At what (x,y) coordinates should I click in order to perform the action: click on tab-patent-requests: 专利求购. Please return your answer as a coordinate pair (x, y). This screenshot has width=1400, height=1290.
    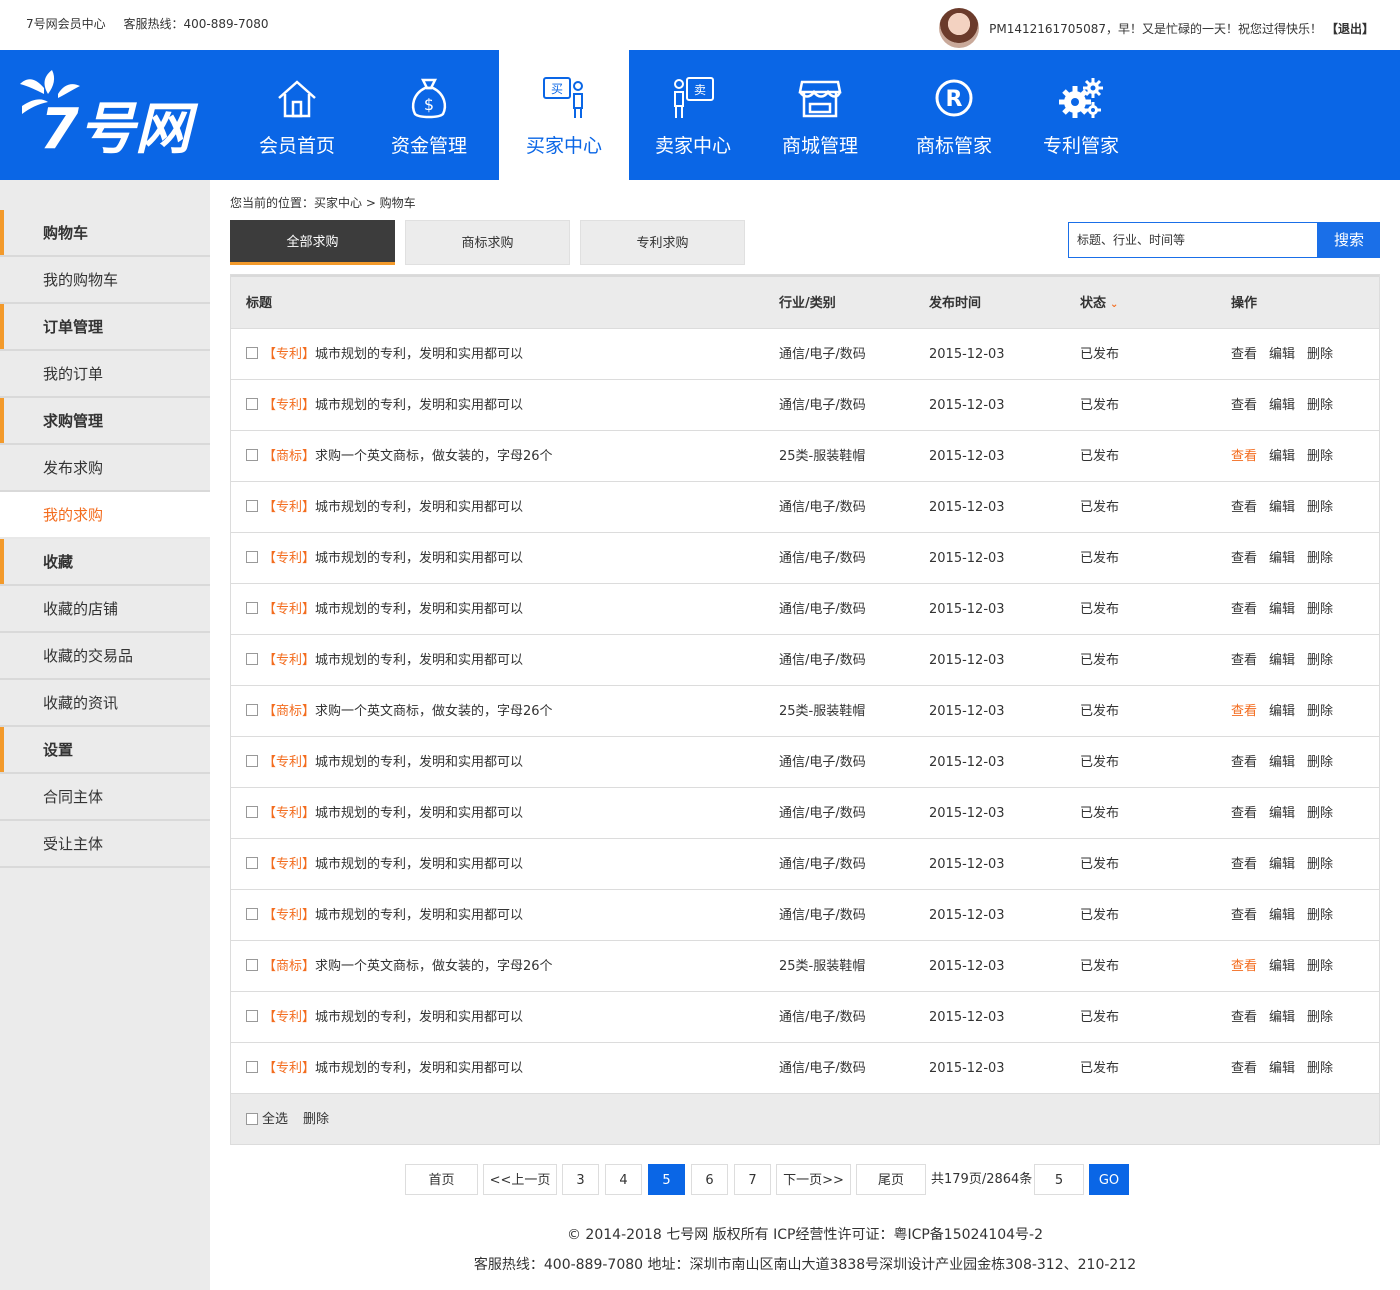
    Looking at the image, I should click on (662, 242).